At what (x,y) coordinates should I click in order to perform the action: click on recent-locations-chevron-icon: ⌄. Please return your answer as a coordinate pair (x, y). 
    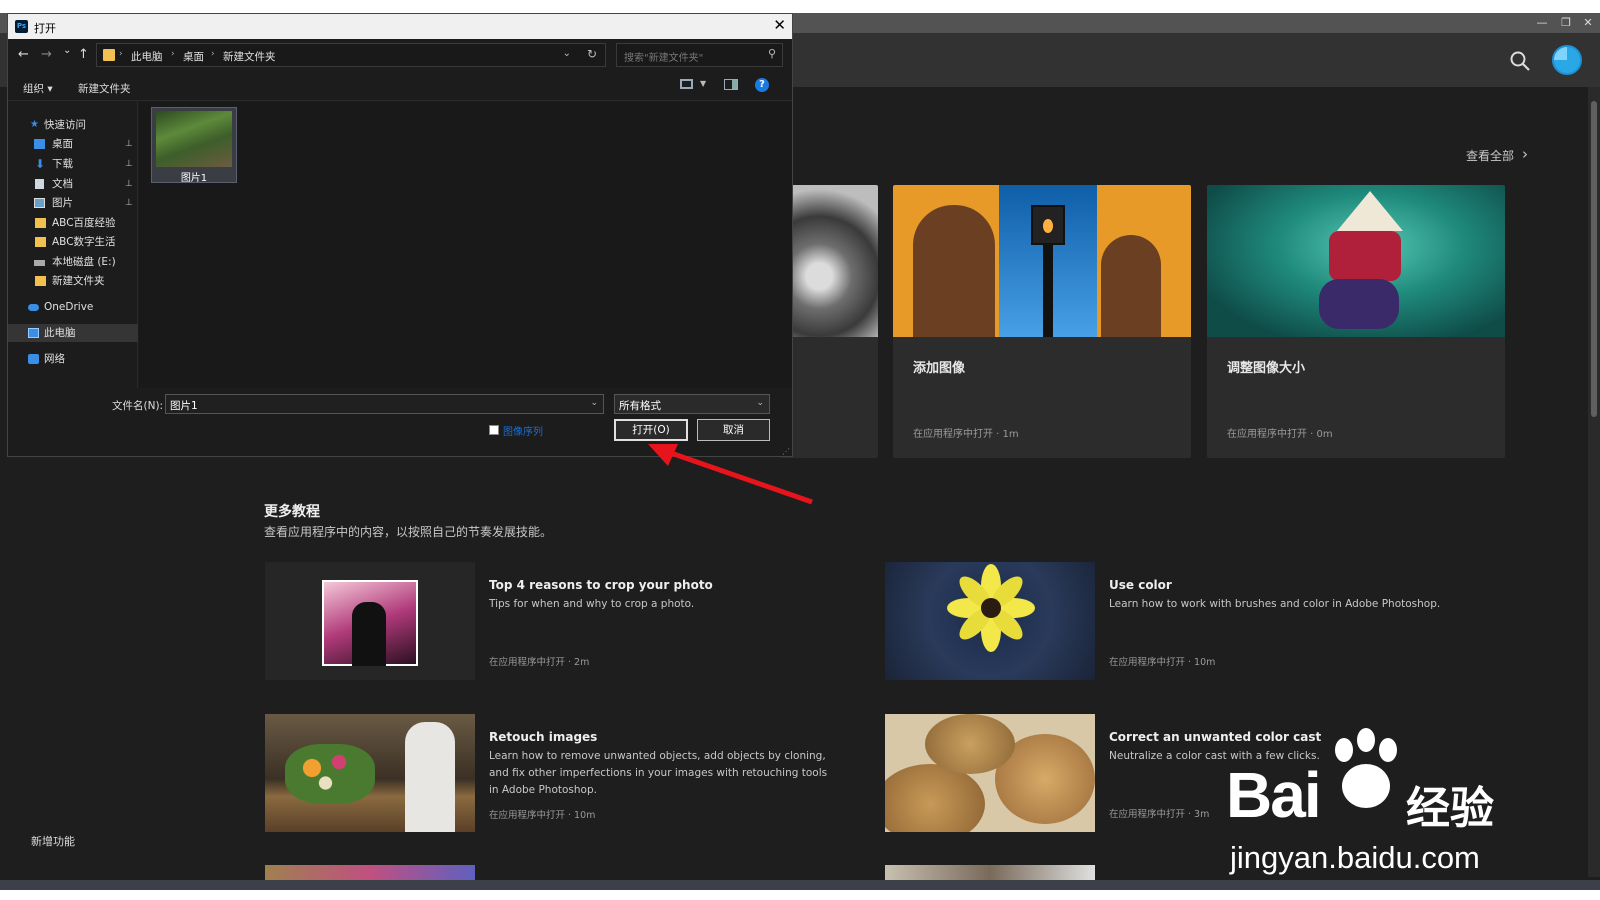
    Looking at the image, I should click on (67, 50).